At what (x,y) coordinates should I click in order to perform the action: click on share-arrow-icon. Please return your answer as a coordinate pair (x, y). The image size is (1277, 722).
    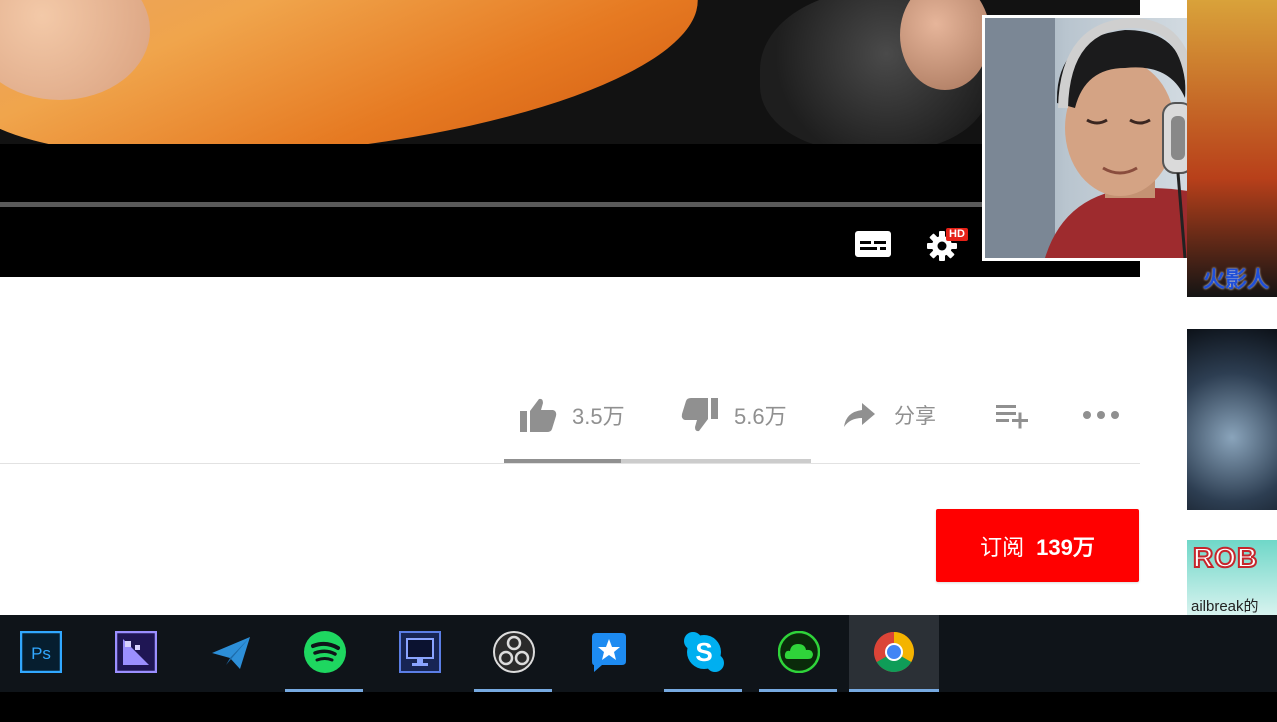
    Looking at the image, I should click on (859, 415).